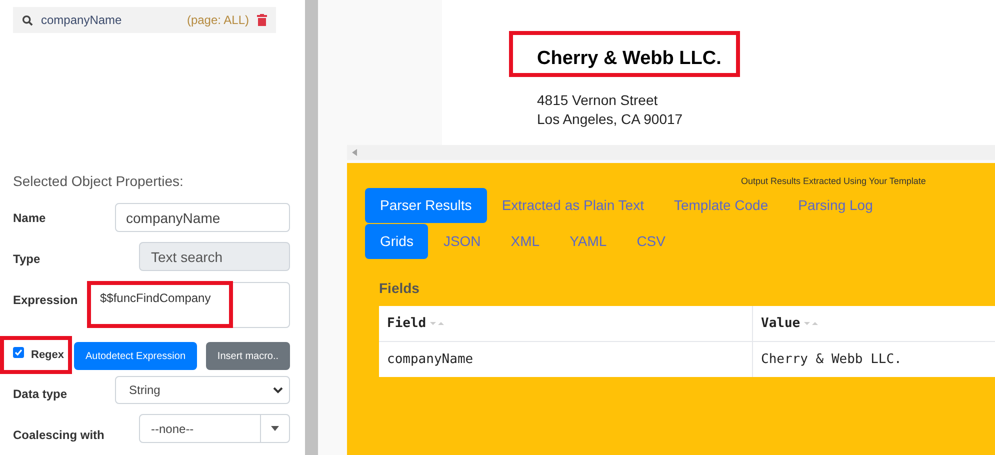 The height and width of the screenshot is (455, 995). What do you see at coordinates (671, 152) in the screenshot?
I see `horizontal-scrollbar` at bounding box center [671, 152].